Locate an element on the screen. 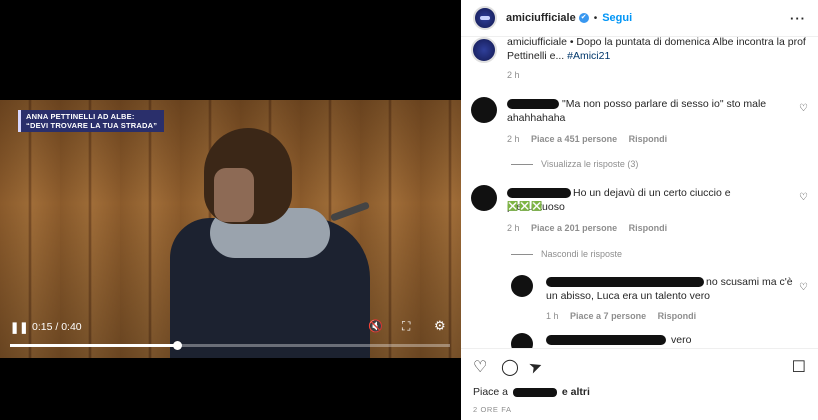 The width and height of the screenshot is (818, 420). microphone is located at coordinates (350, 211).